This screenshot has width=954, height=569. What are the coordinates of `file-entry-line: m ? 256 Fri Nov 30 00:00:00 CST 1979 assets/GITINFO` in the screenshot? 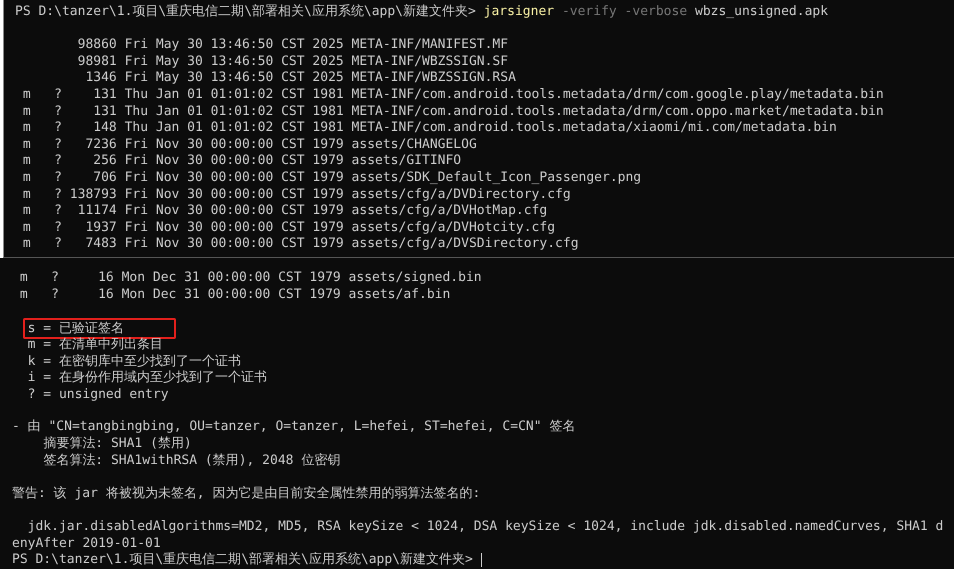 It's located at (242, 161).